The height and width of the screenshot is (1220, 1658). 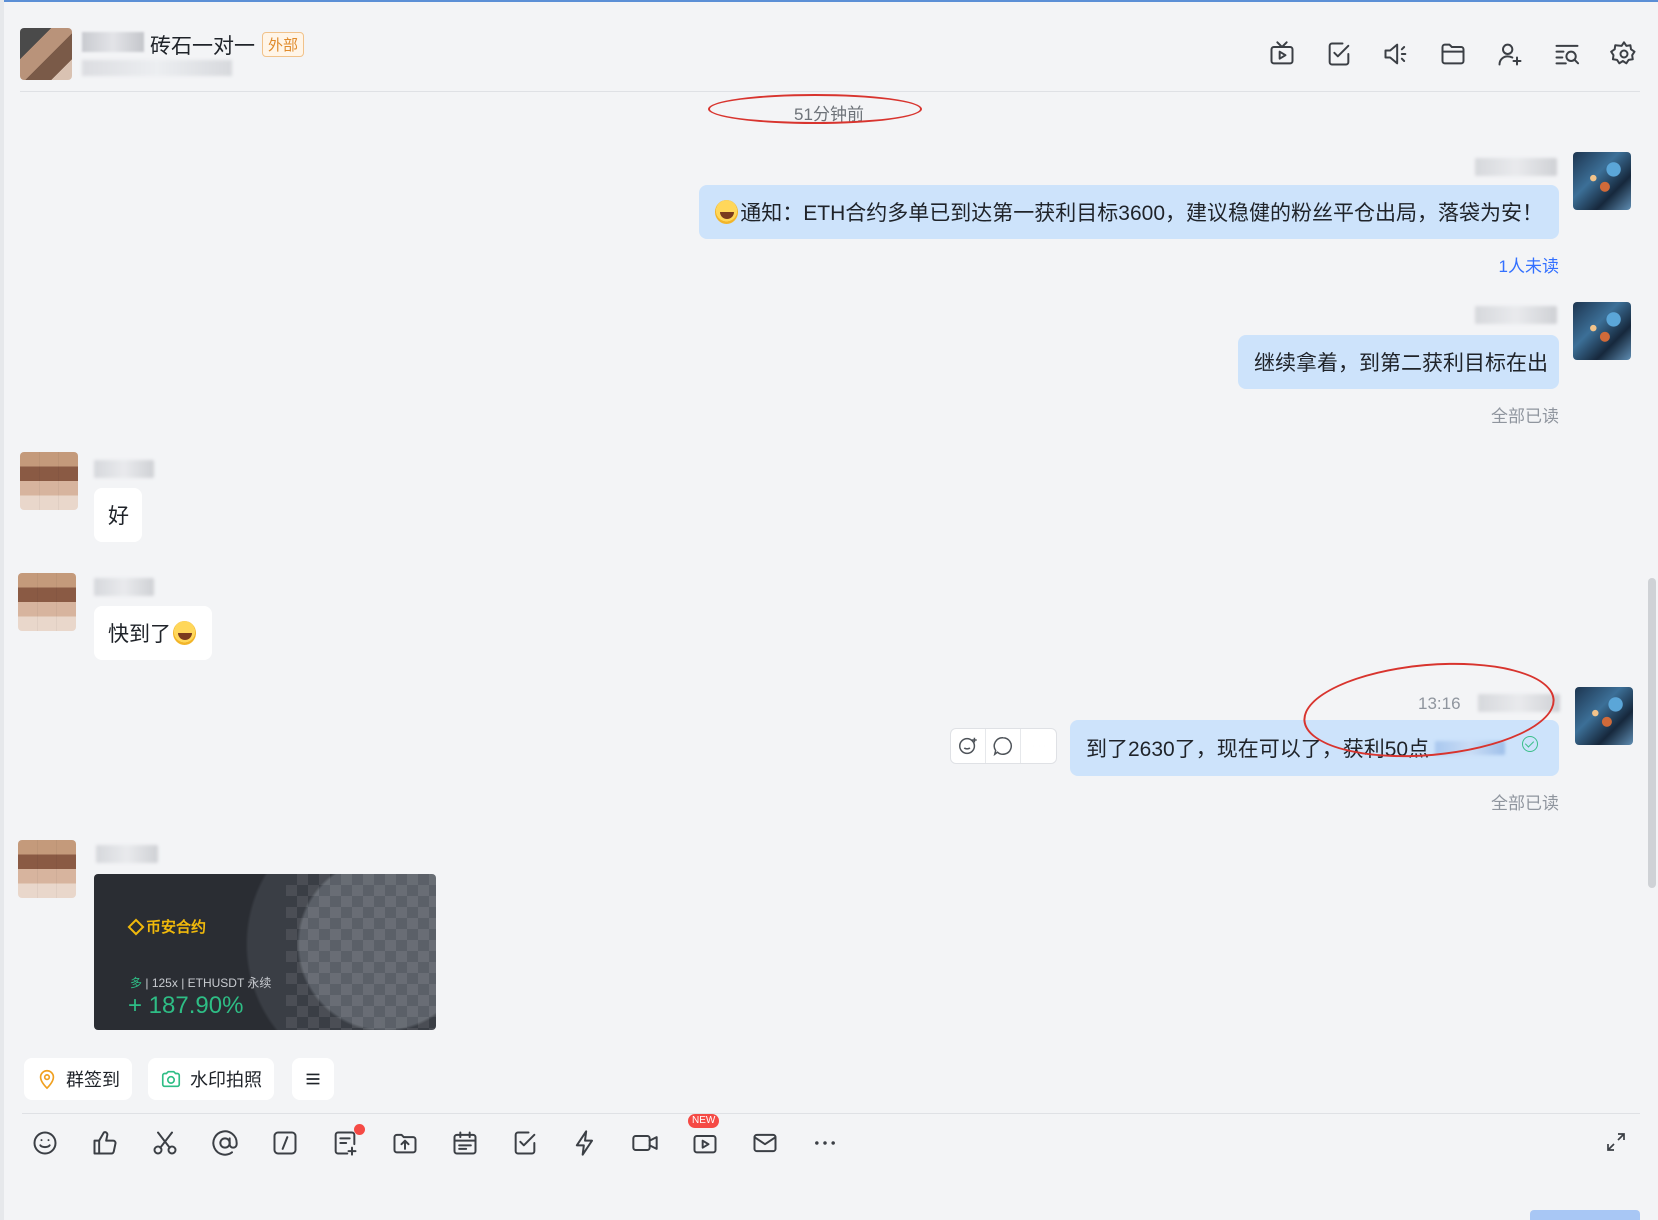 What do you see at coordinates (202, 45) in the screenshot?
I see `chat-title: 砖石一对一` at bounding box center [202, 45].